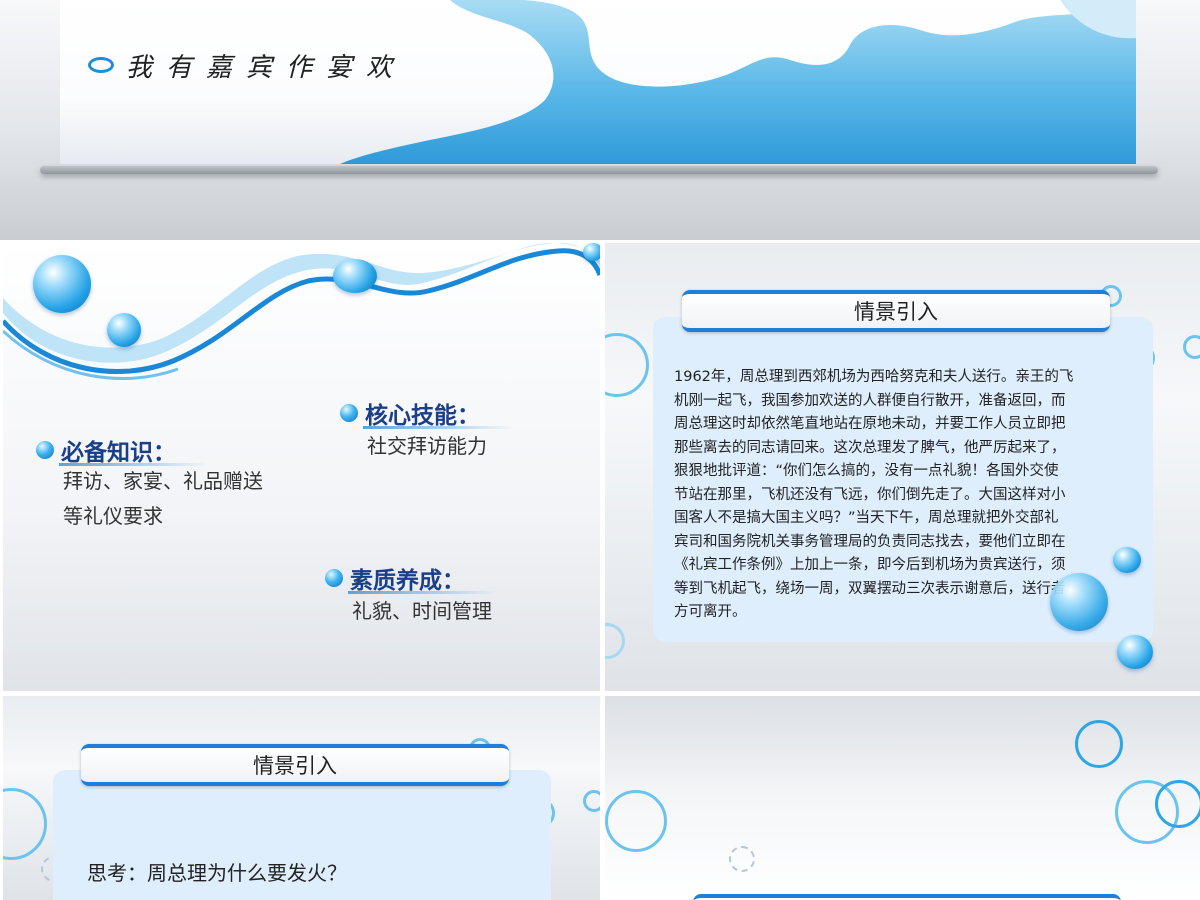 Image resolution: width=1200 pixels, height=900 pixels. Describe the element at coordinates (870, 400) in the screenshot. I see `story-line: 机刚一起飞，我国参加欢送的人群便自行散开，准备返回，而` at that location.